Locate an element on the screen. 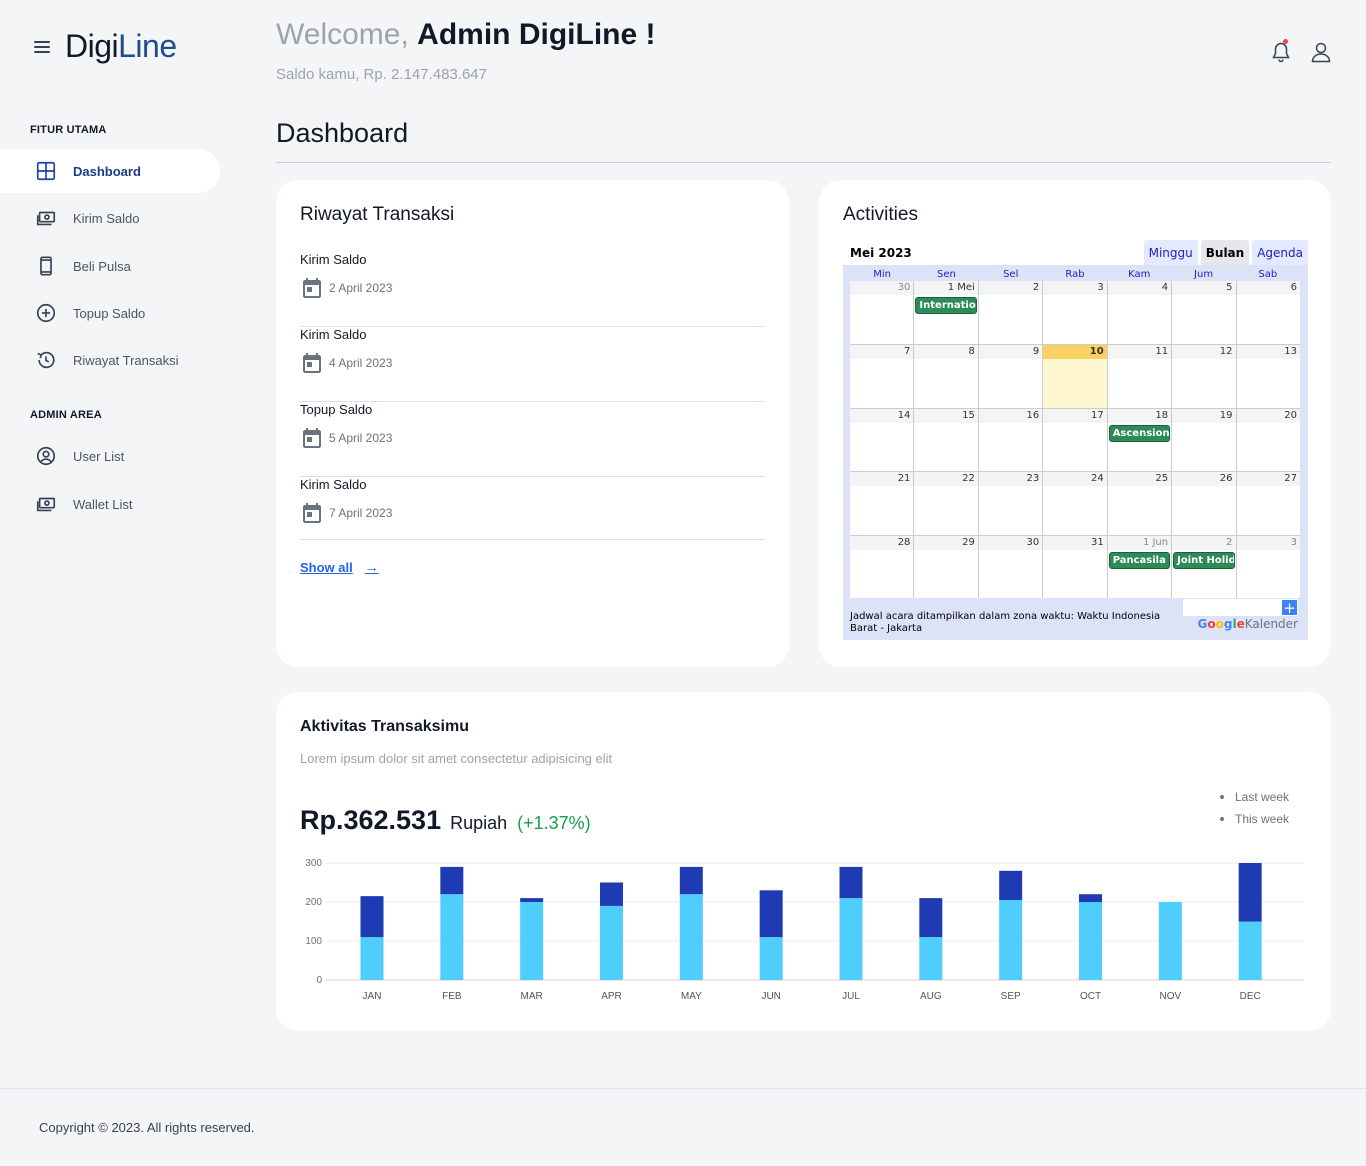 The height and width of the screenshot is (1166, 1366). sidebar-item-dashboard: Dashboard is located at coordinates (110, 171).